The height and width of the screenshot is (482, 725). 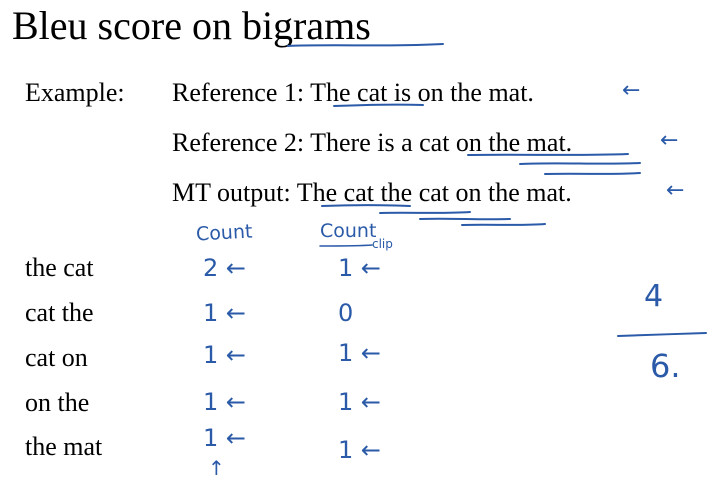 What do you see at coordinates (64, 446) in the screenshot?
I see `bigram-label: the mat` at bounding box center [64, 446].